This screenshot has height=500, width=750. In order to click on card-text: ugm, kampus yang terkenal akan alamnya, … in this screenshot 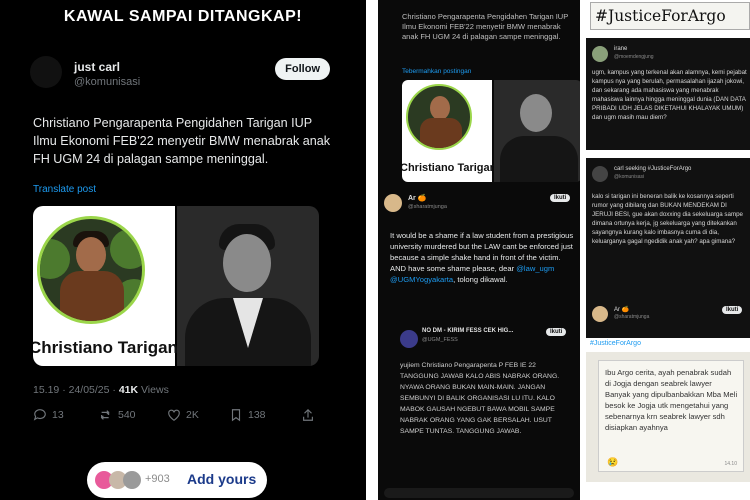, I will do `click(669, 95)`.